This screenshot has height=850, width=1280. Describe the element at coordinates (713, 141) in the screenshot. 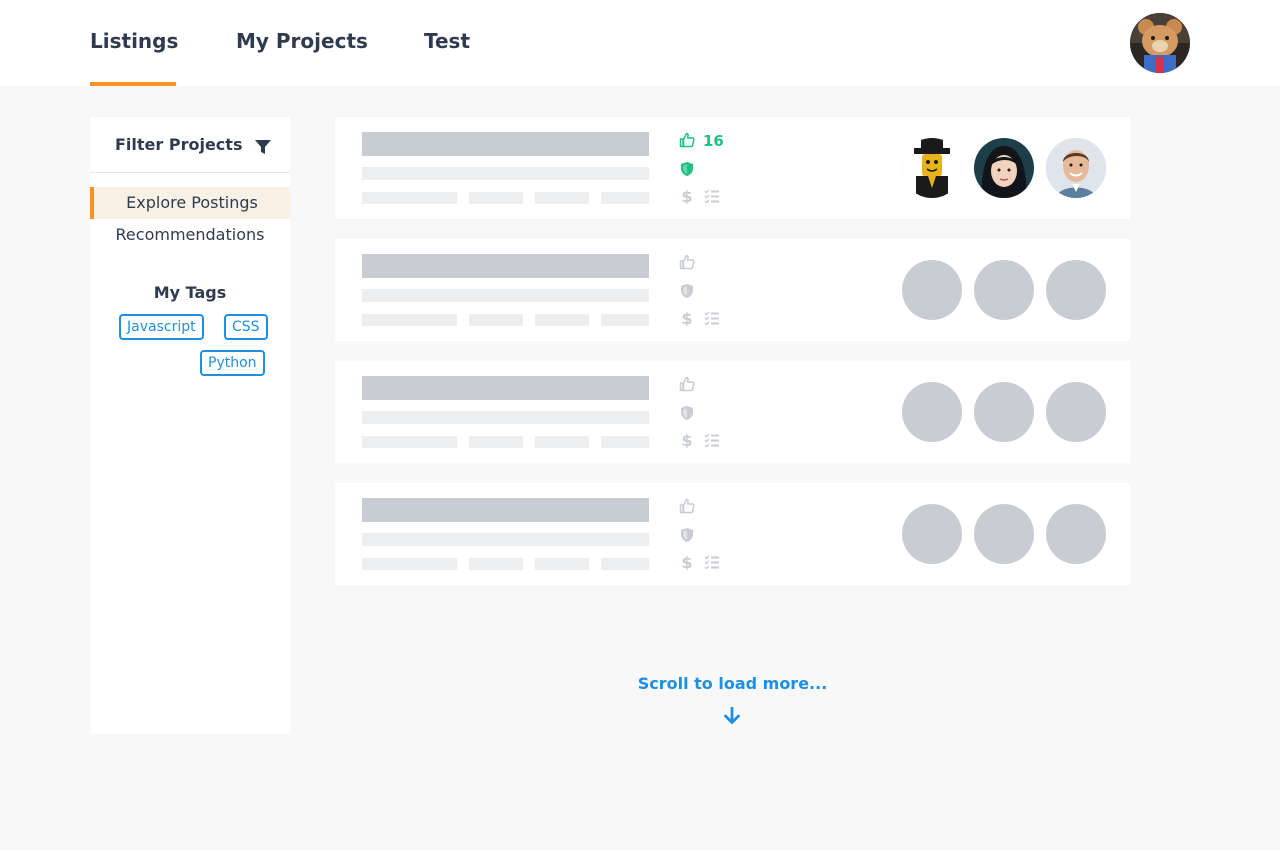

I see `likes-count: 16` at that location.